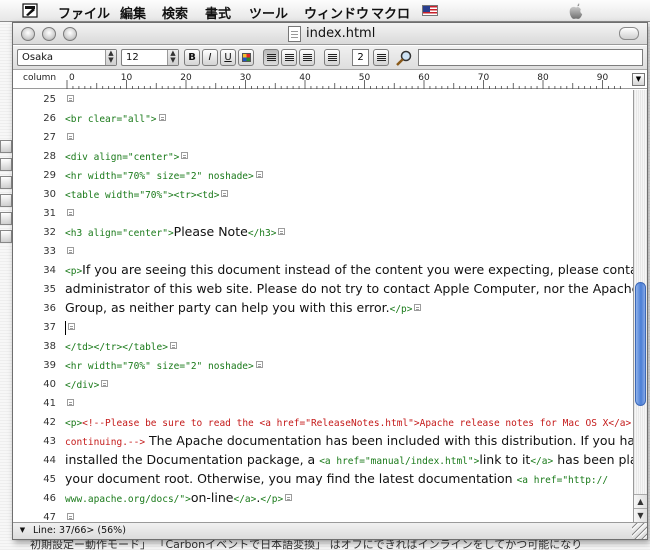 The width and height of the screenshot is (650, 550). Describe the element at coordinates (323, 118) in the screenshot. I see `text-line: 26 <br clear="all">` at that location.